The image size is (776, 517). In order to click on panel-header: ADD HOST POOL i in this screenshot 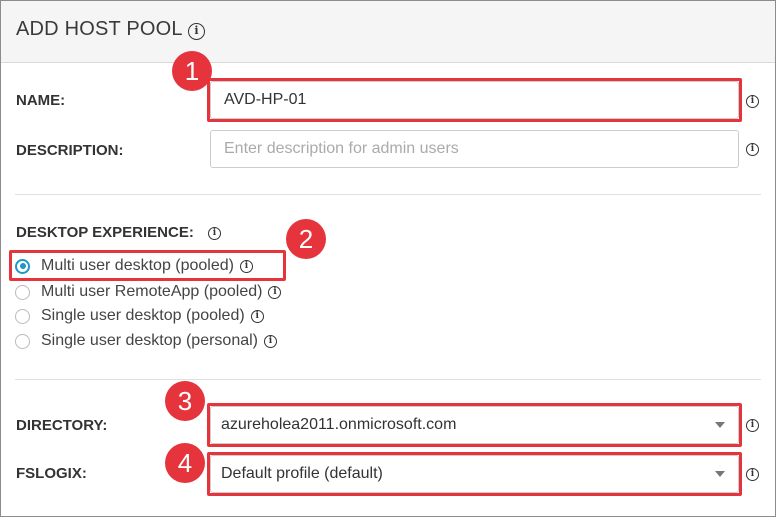, I will do `click(388, 32)`.